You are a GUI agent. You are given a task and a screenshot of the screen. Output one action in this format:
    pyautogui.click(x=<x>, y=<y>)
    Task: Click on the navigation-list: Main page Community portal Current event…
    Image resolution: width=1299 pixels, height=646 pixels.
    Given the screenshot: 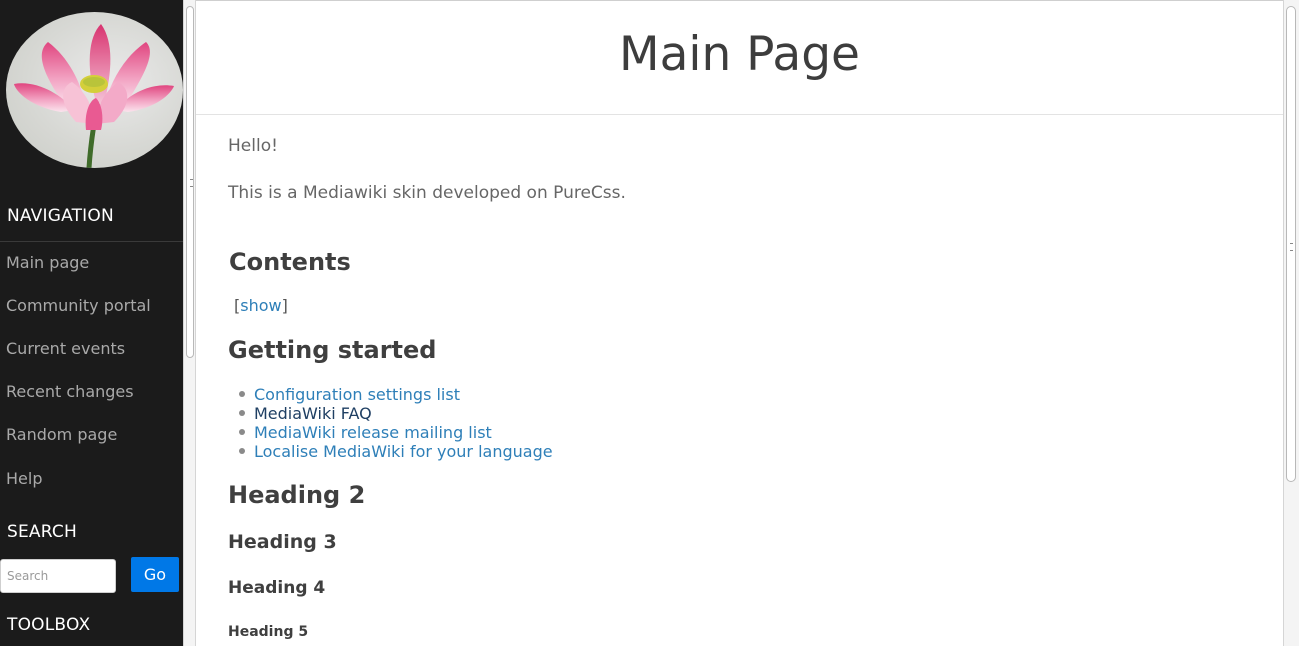 What is the action you would take?
    pyautogui.click(x=78, y=382)
    